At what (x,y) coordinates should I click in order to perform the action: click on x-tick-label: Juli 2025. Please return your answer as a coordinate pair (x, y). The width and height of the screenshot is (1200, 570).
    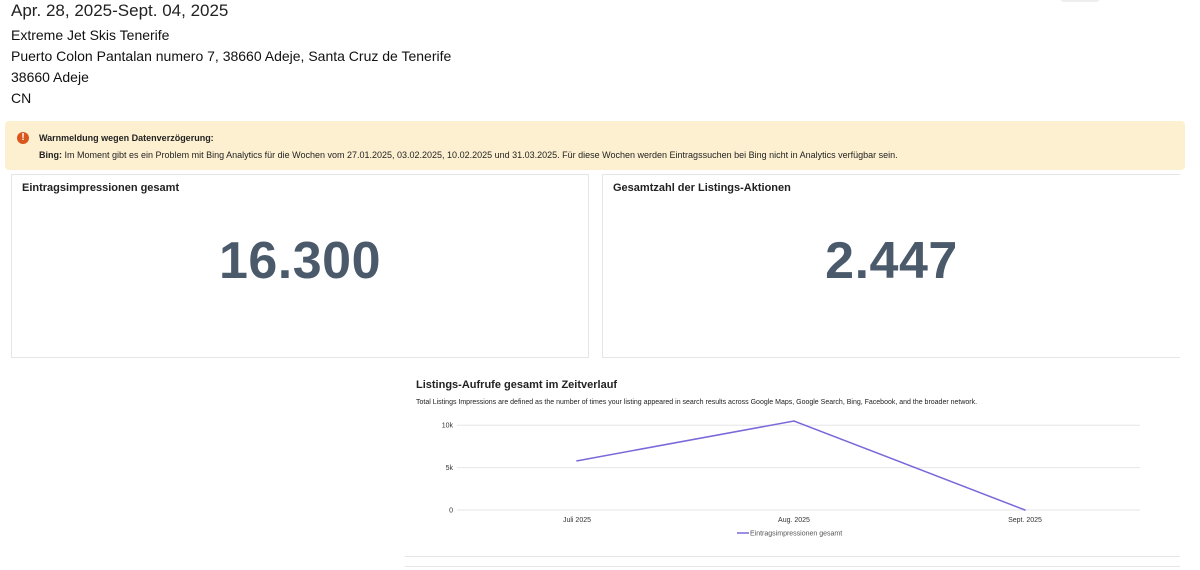
    Looking at the image, I should click on (577, 520).